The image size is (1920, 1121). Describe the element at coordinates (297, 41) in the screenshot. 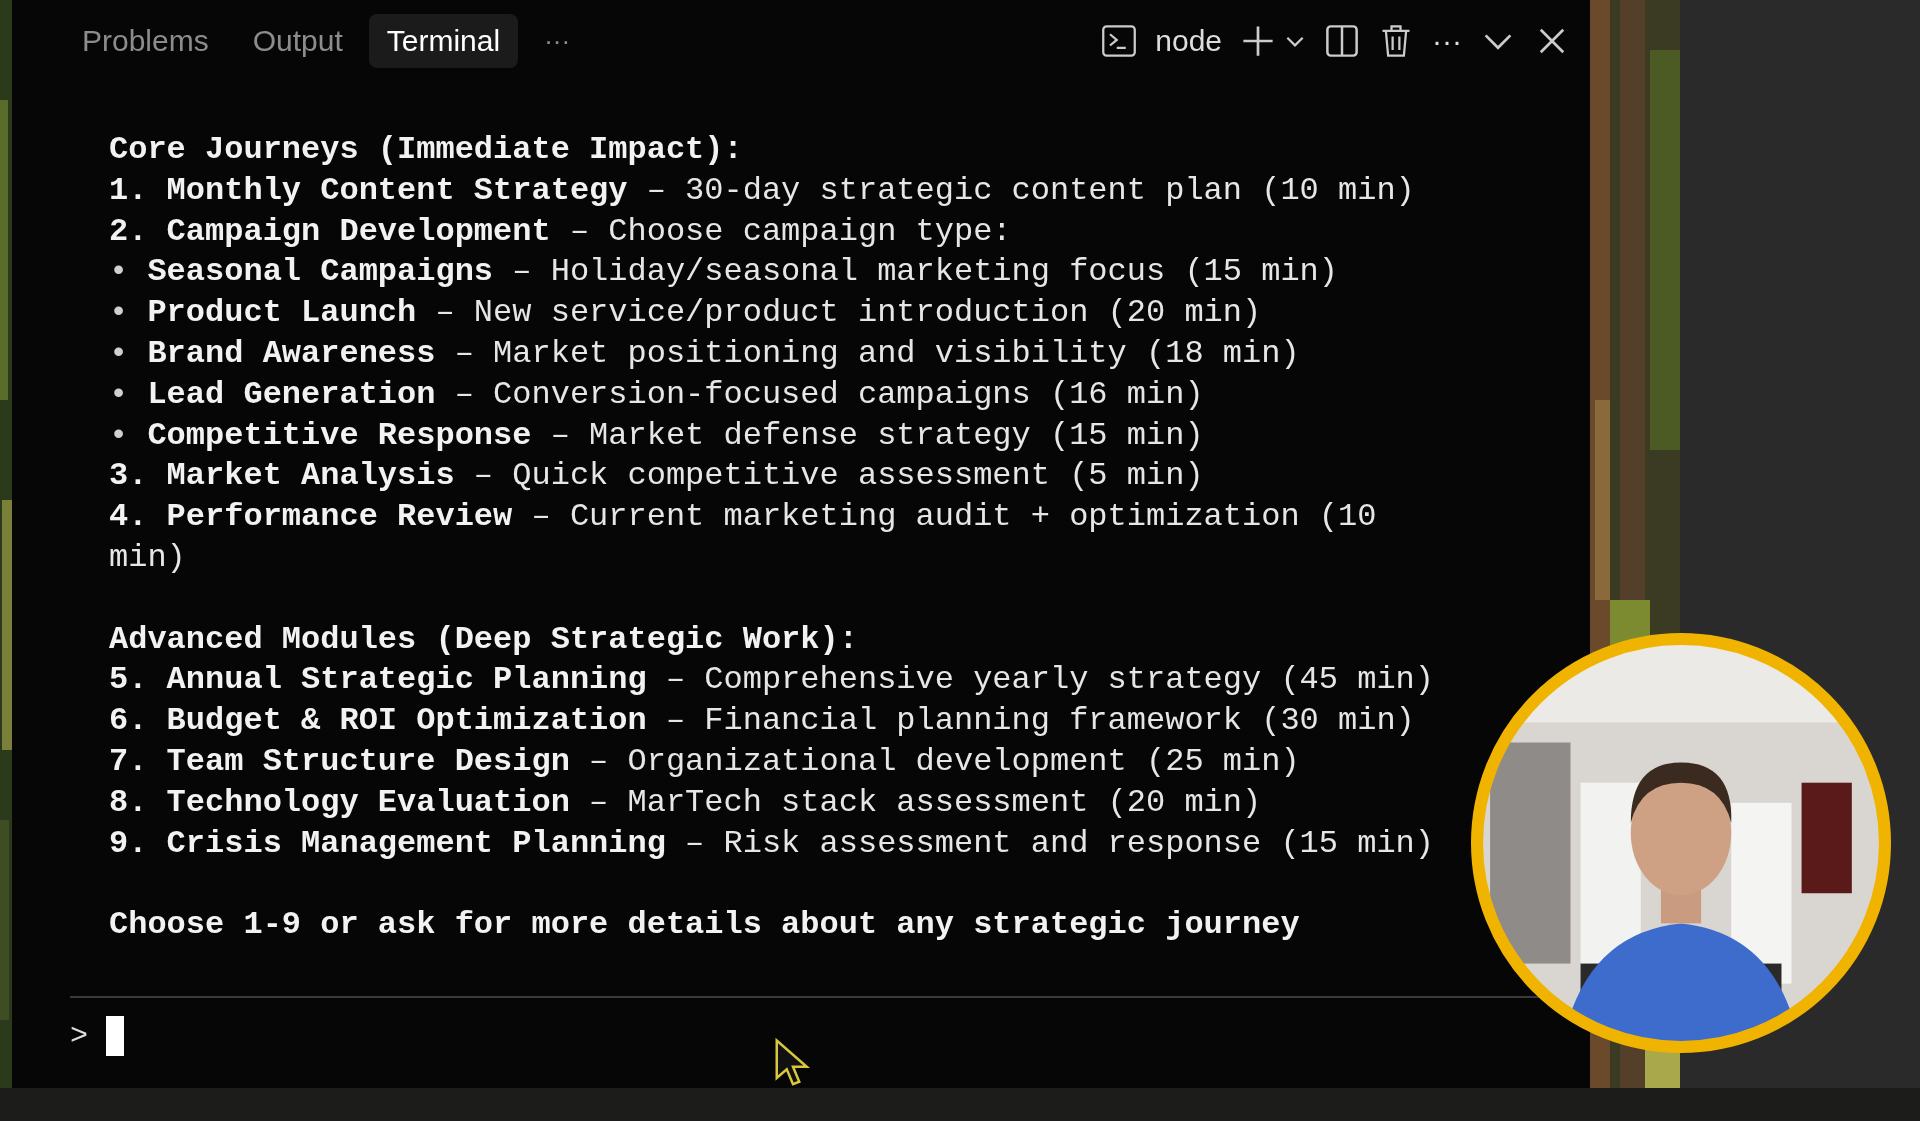

I see `panel-tab: Output` at that location.